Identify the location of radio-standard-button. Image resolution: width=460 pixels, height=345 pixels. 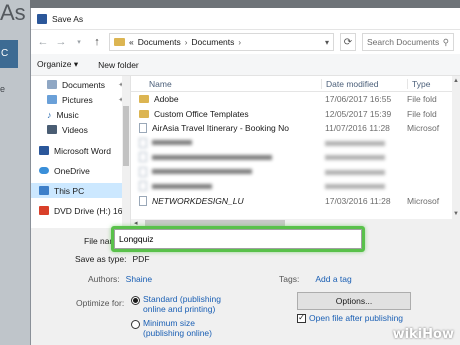
(135, 300).